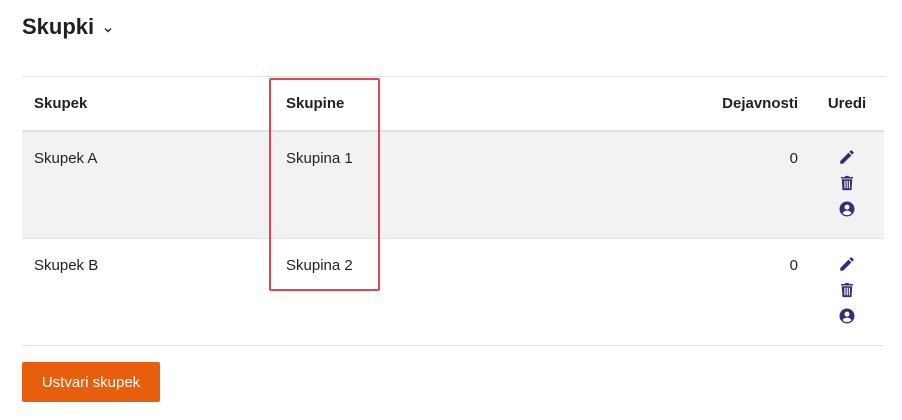 The height and width of the screenshot is (420, 902). What do you see at coordinates (148, 292) in the screenshot?
I see `grouping-name-cell: Skupek B` at bounding box center [148, 292].